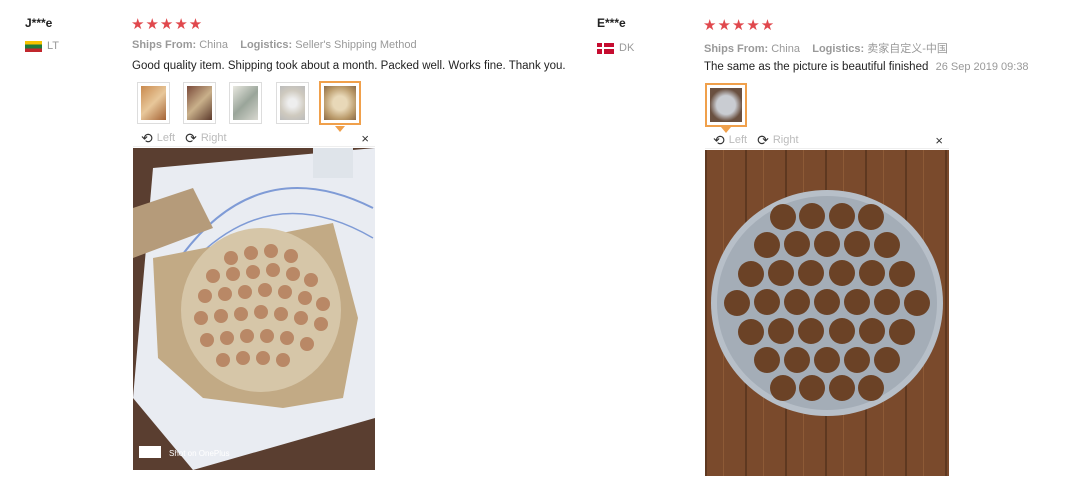  I want to click on review-photo: Shot on OnePlus, so click(254, 309).